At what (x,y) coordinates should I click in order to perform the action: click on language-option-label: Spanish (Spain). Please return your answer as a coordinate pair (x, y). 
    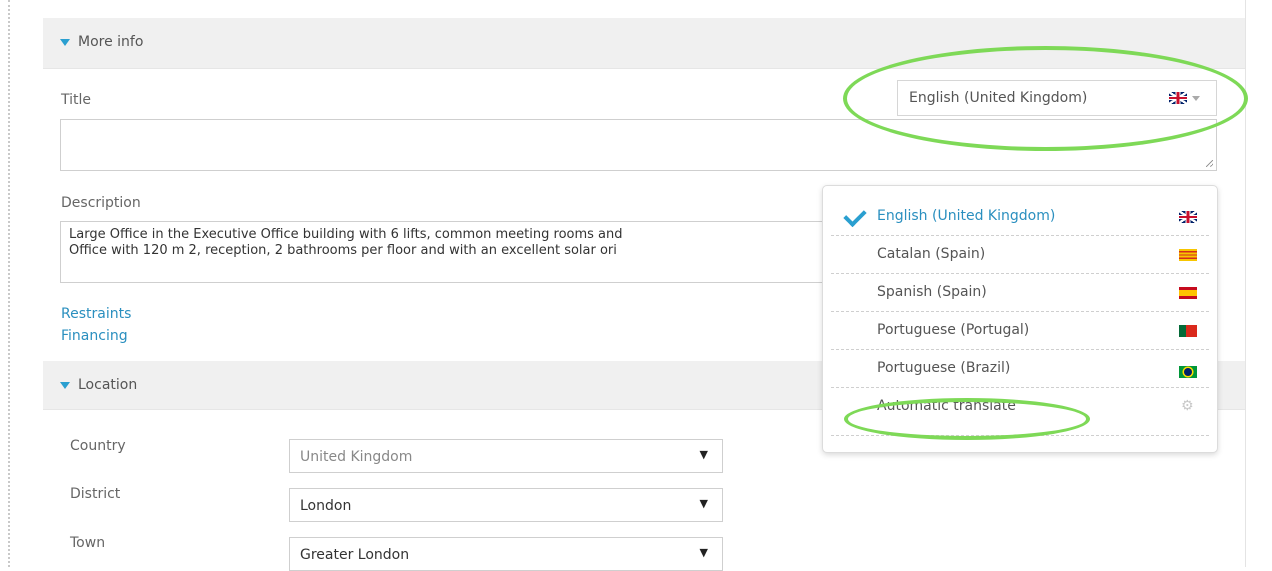
    Looking at the image, I should click on (932, 292).